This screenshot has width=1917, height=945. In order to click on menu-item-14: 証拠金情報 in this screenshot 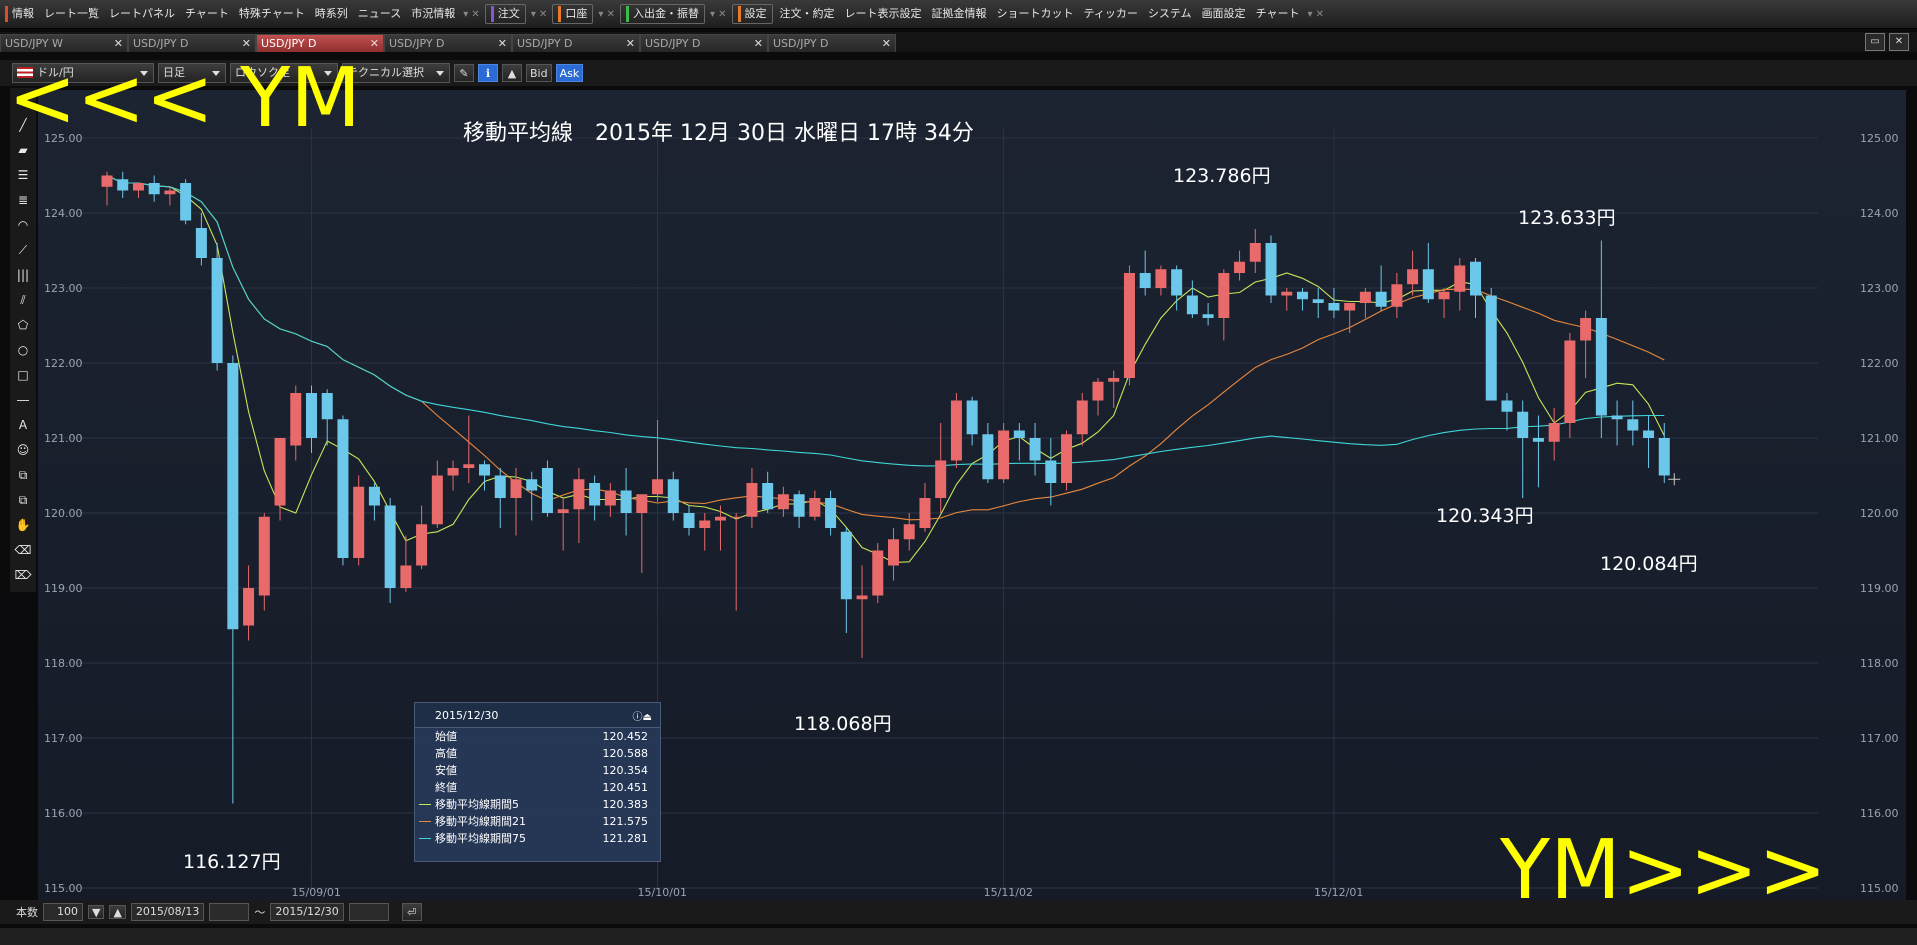, I will do `click(959, 14)`.